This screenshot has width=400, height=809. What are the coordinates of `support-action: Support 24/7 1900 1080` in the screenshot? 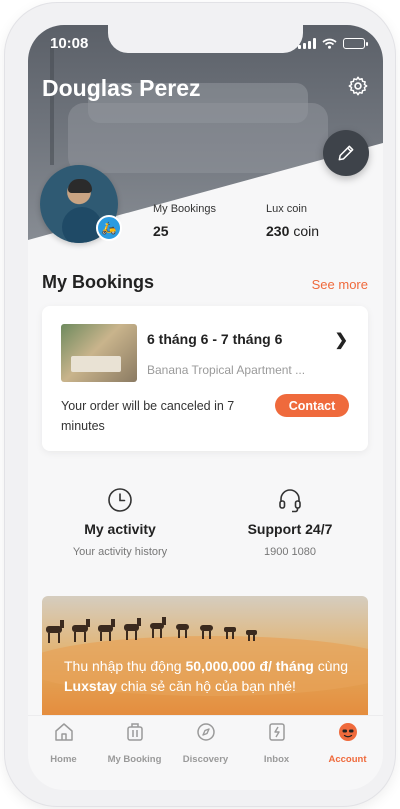 It's located at (290, 522).